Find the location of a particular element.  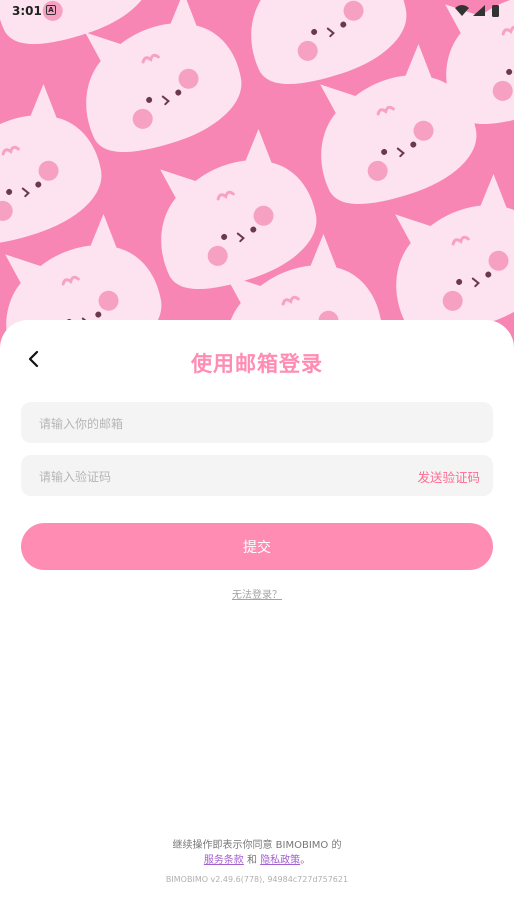

status-icons is located at coordinates (479, 12).